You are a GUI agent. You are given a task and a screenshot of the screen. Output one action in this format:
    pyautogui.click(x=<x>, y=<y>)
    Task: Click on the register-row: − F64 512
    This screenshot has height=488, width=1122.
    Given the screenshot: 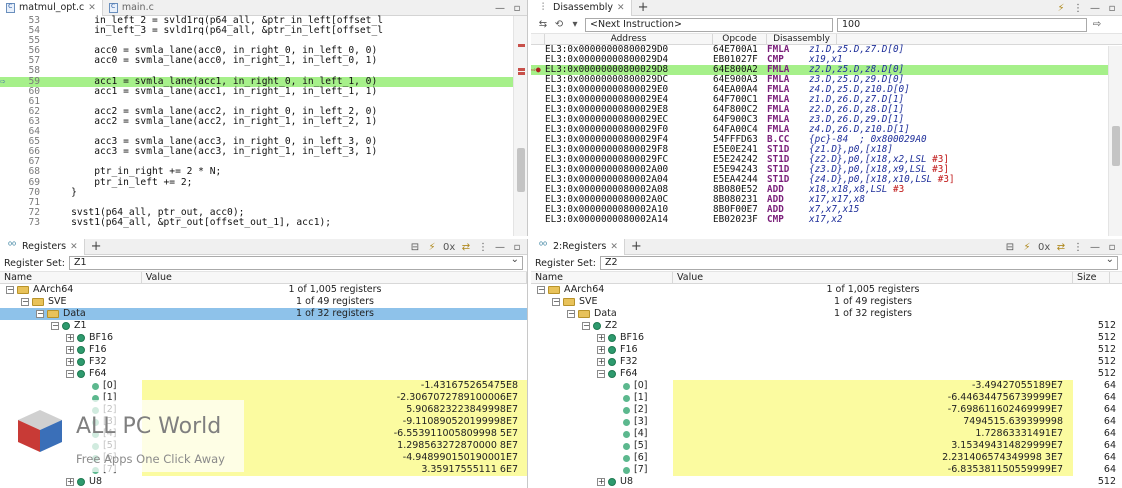 What is the action you would take?
    pyautogui.click(x=826, y=374)
    